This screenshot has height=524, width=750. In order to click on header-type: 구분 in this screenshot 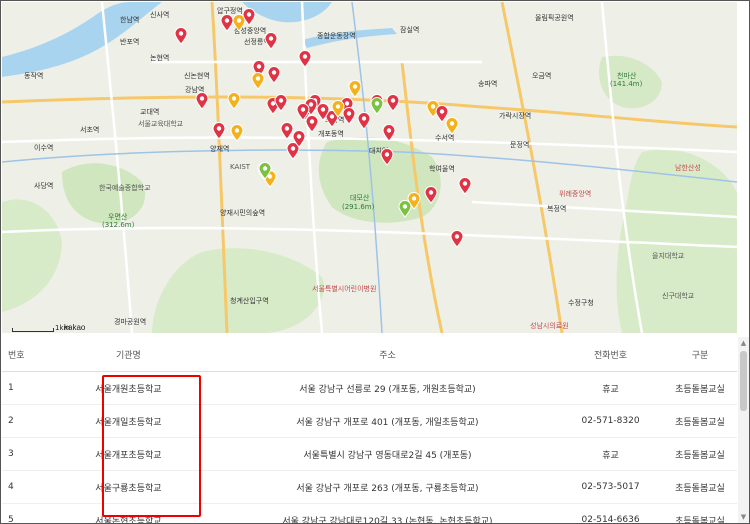, I will do `click(699, 354)`.